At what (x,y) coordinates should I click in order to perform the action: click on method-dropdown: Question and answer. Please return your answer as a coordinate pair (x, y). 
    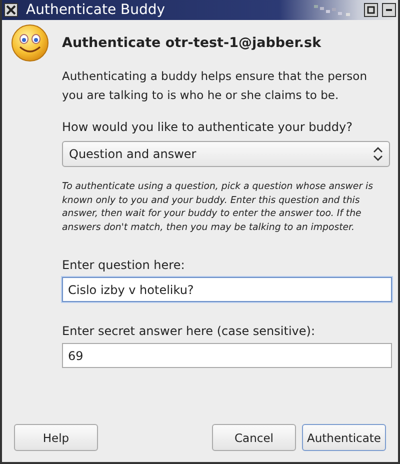
    Looking at the image, I should click on (226, 154).